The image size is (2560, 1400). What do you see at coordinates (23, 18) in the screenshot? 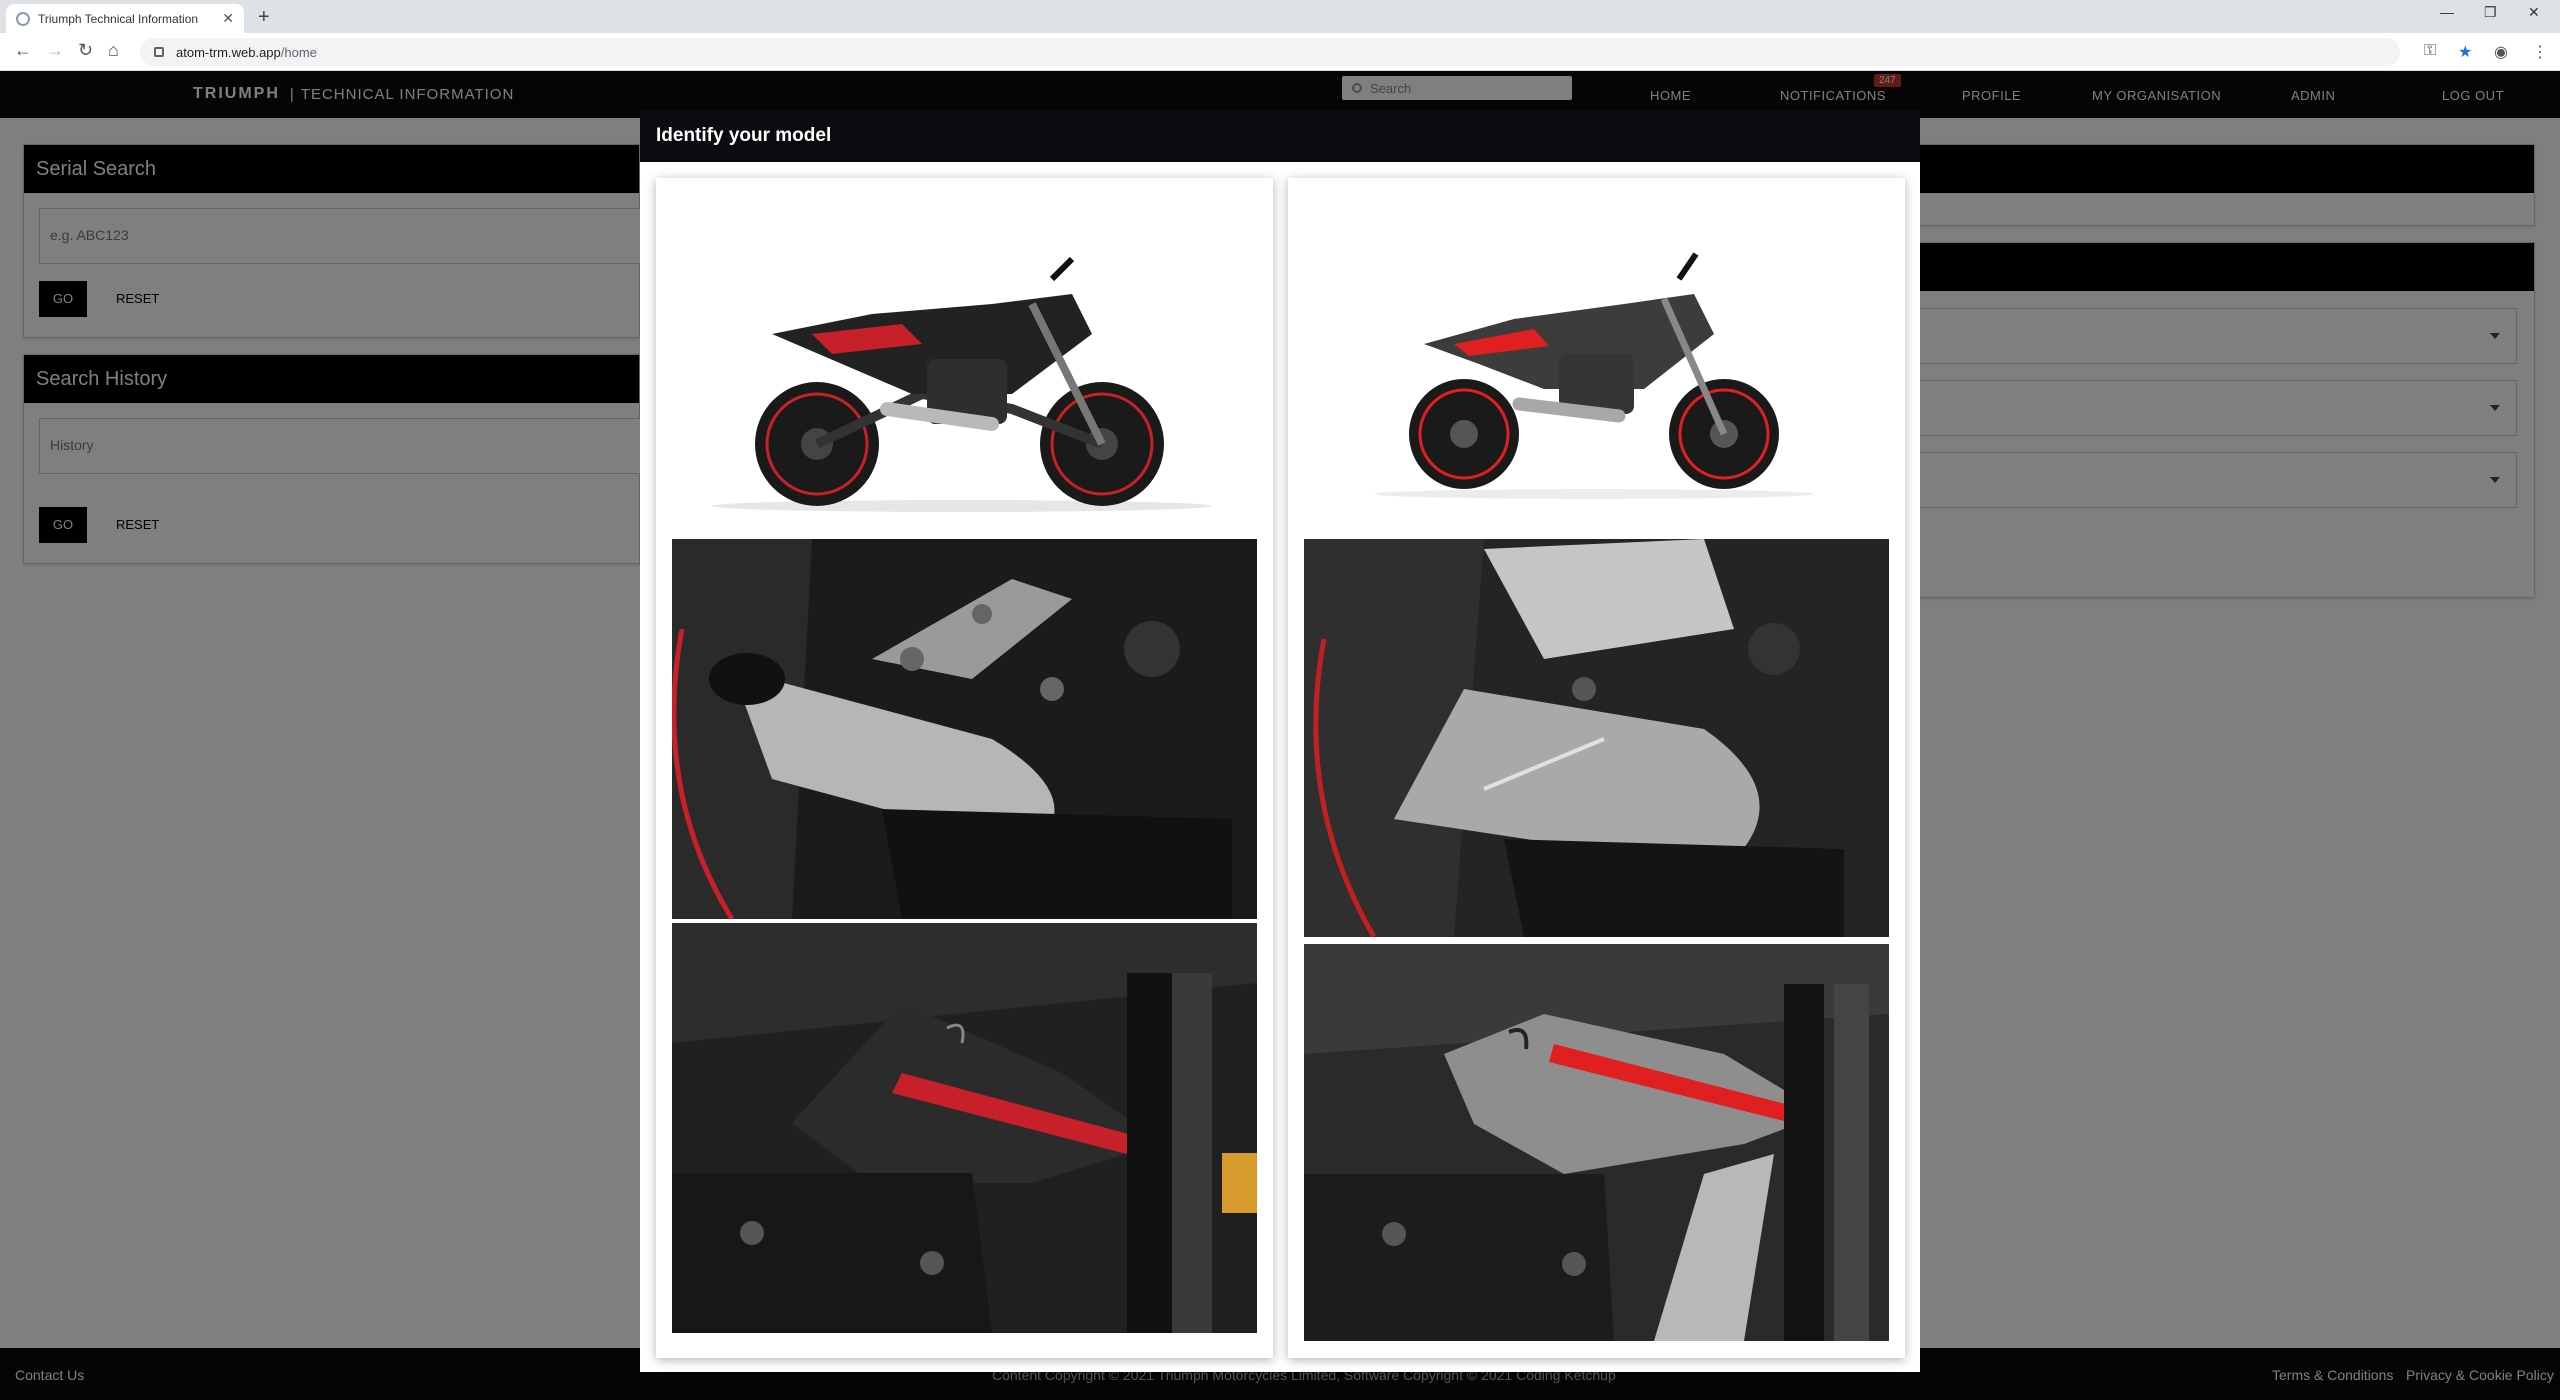
I see `site-favicon-icon` at bounding box center [23, 18].